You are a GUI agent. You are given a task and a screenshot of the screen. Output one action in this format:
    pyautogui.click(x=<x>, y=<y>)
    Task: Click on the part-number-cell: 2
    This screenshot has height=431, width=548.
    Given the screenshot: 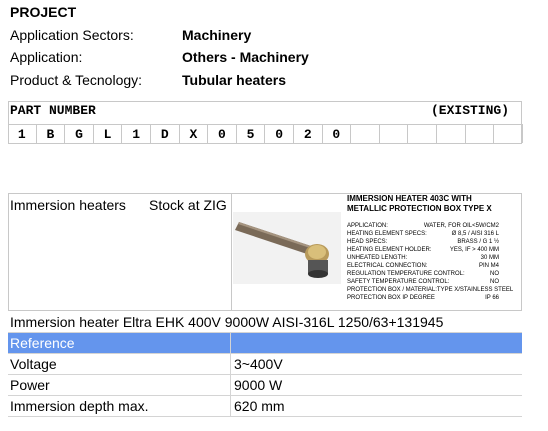 What is the action you would take?
    pyautogui.click(x=308, y=133)
    